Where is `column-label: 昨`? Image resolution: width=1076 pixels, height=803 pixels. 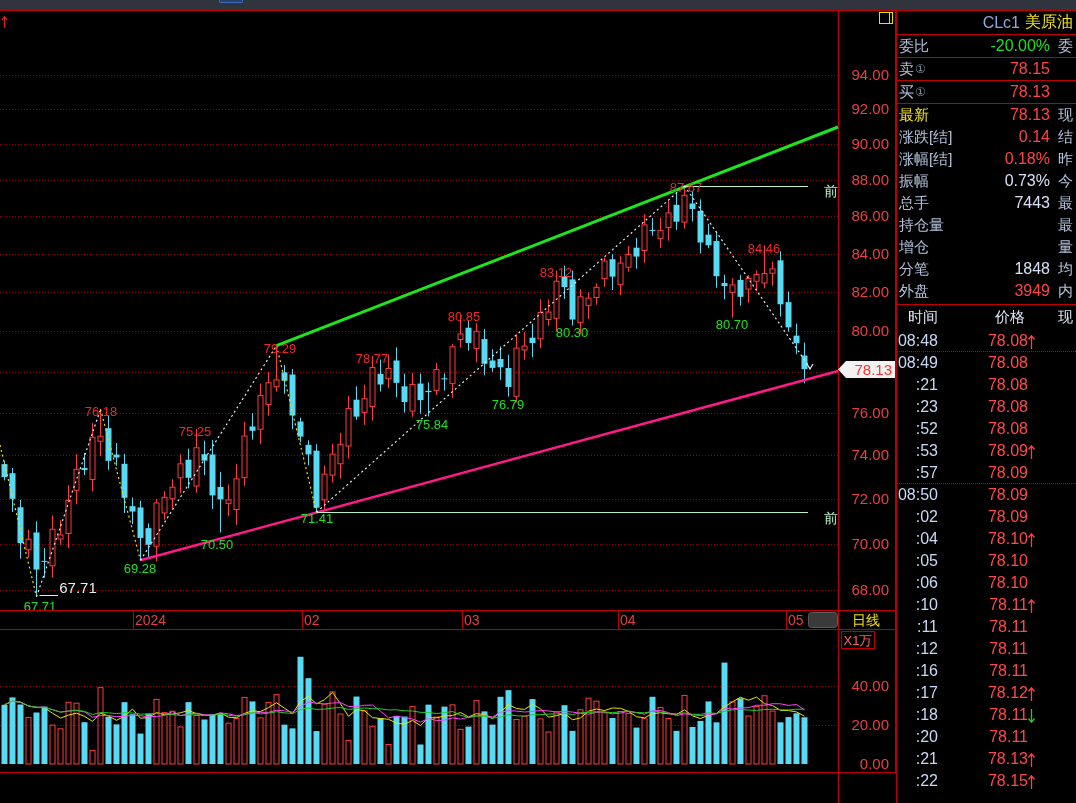 column-label: 昨 is located at coordinates (1065, 159).